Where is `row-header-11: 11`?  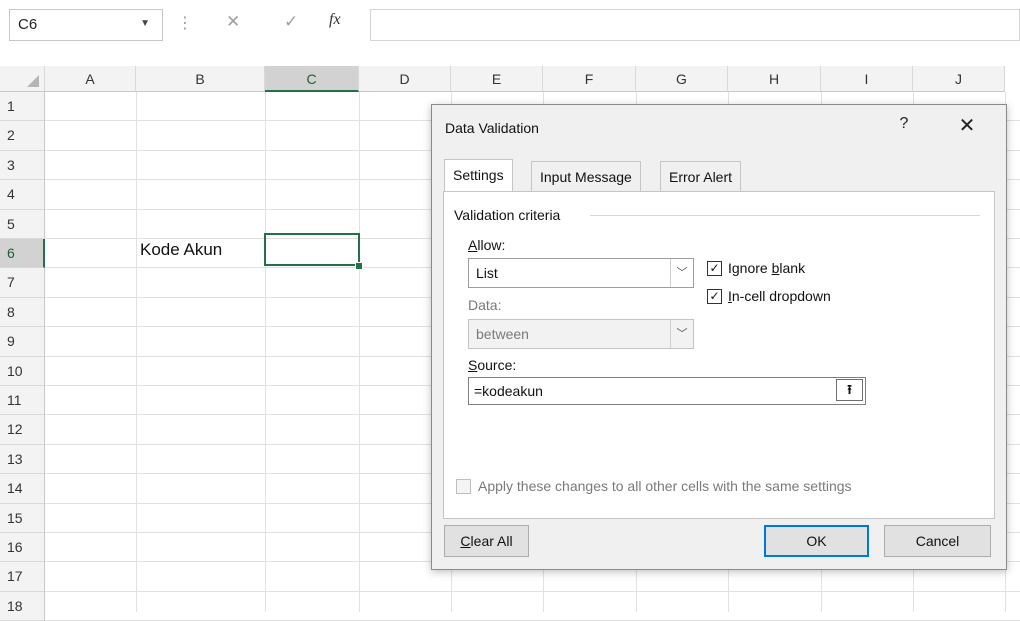 row-header-11: 11 is located at coordinates (22, 401).